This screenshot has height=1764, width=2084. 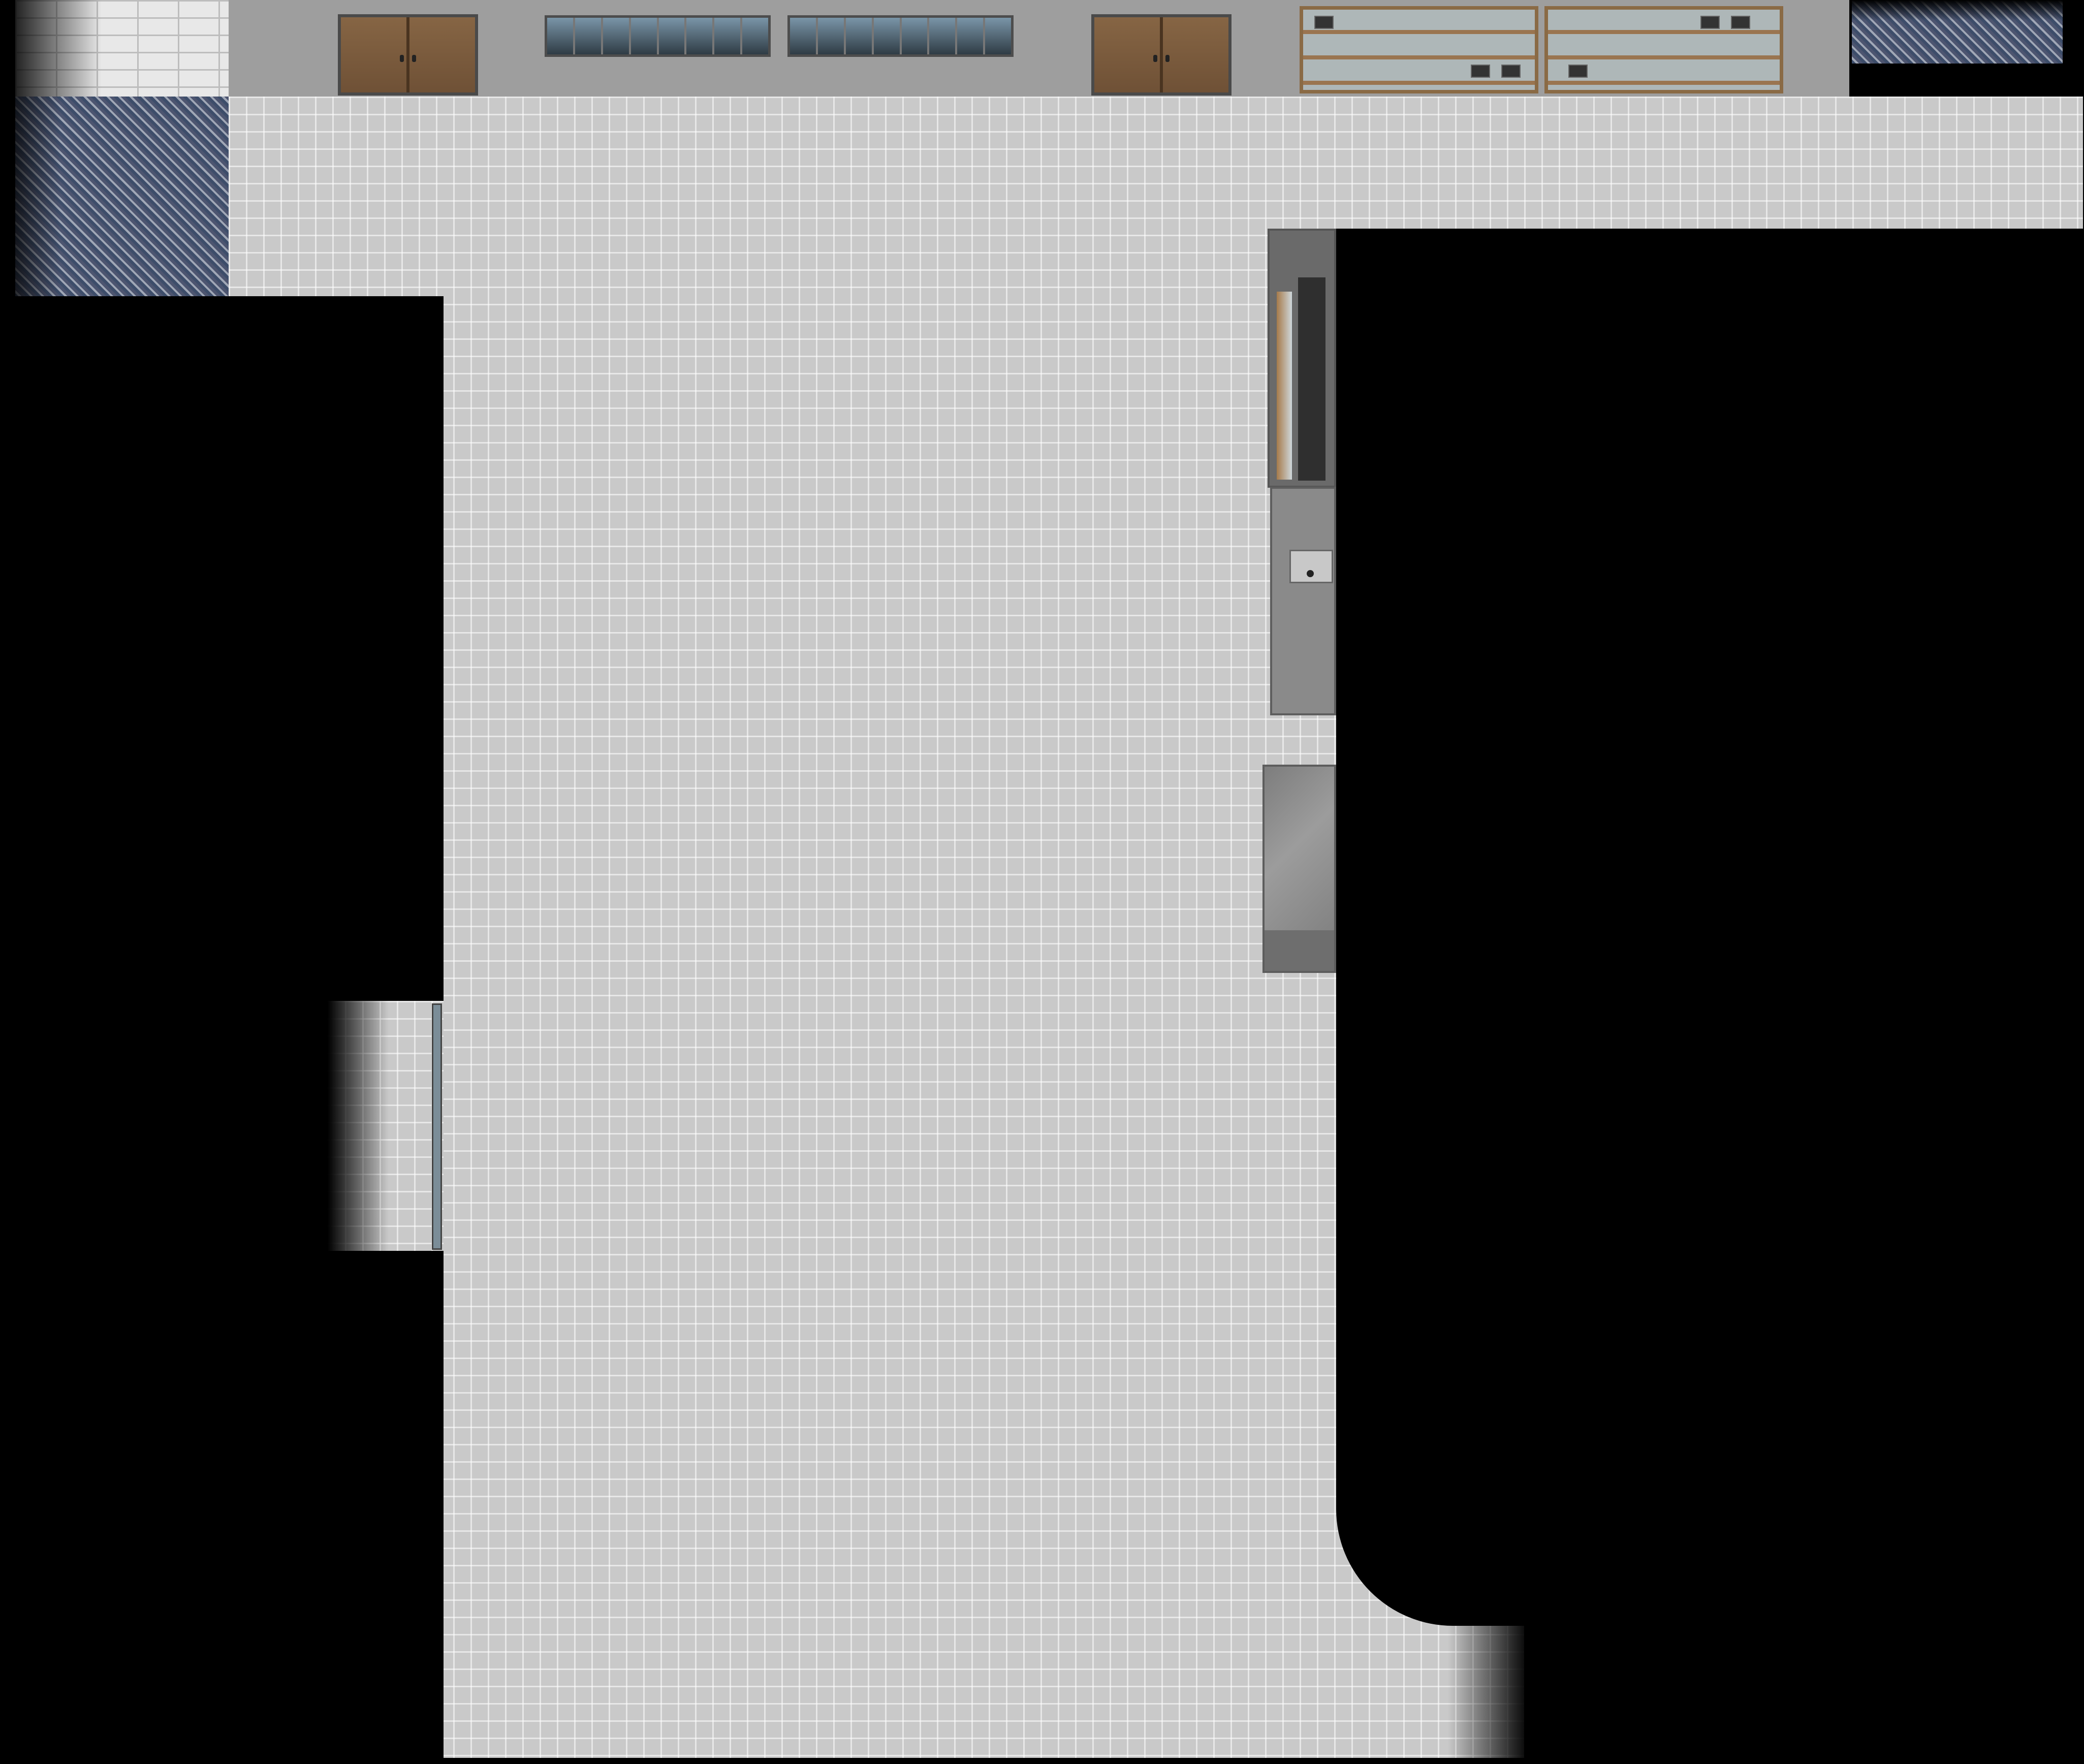 I want to click on bookshelf-books, so click(x=1311, y=379).